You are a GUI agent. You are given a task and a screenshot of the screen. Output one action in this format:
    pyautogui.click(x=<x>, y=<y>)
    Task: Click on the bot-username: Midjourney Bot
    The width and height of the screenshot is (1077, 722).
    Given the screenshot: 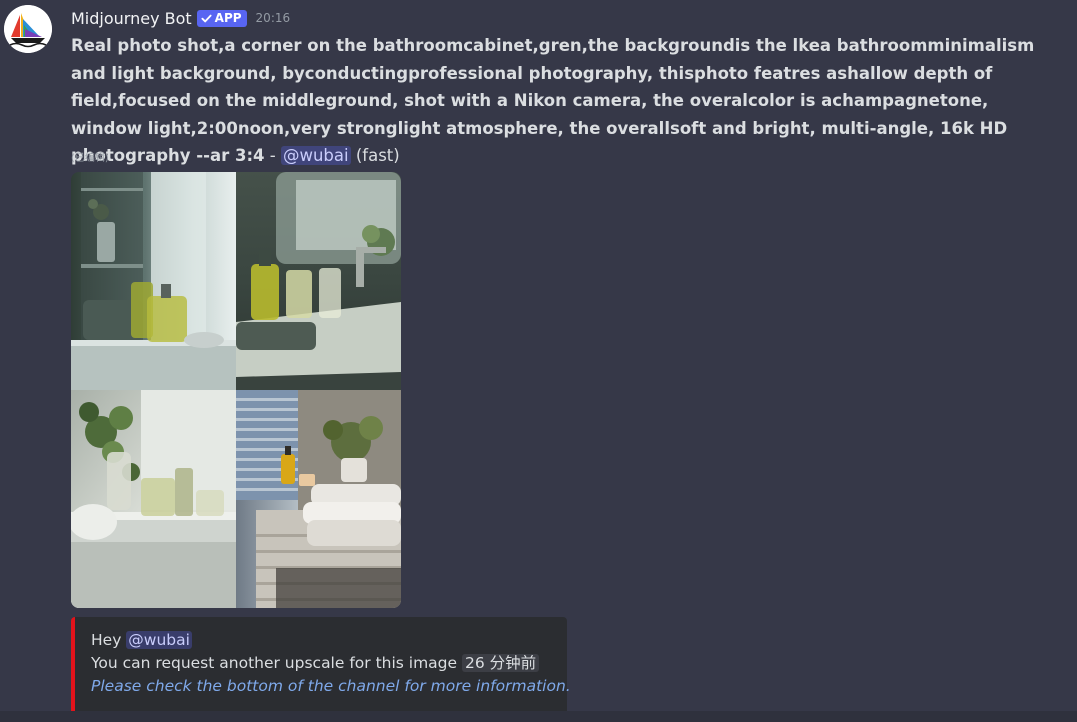 What is the action you would take?
    pyautogui.click(x=131, y=18)
    